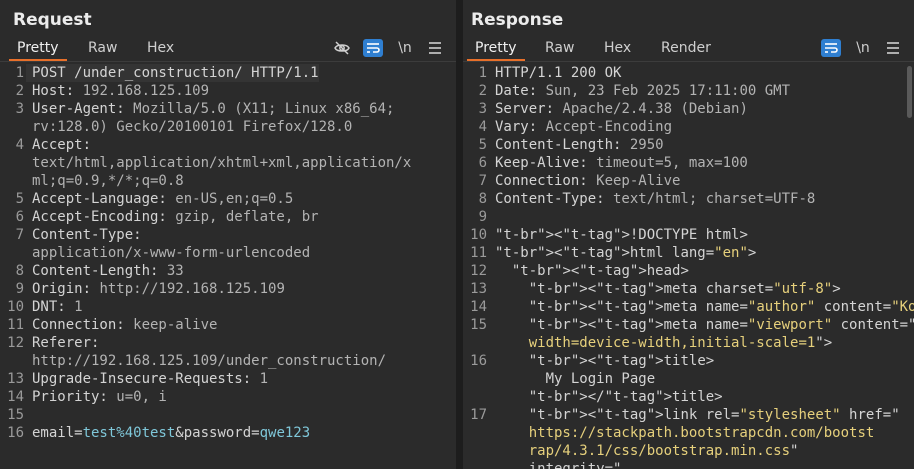  What do you see at coordinates (688, 145) in the screenshot?
I see `code-line: 5 Content-Length: 2950` at bounding box center [688, 145].